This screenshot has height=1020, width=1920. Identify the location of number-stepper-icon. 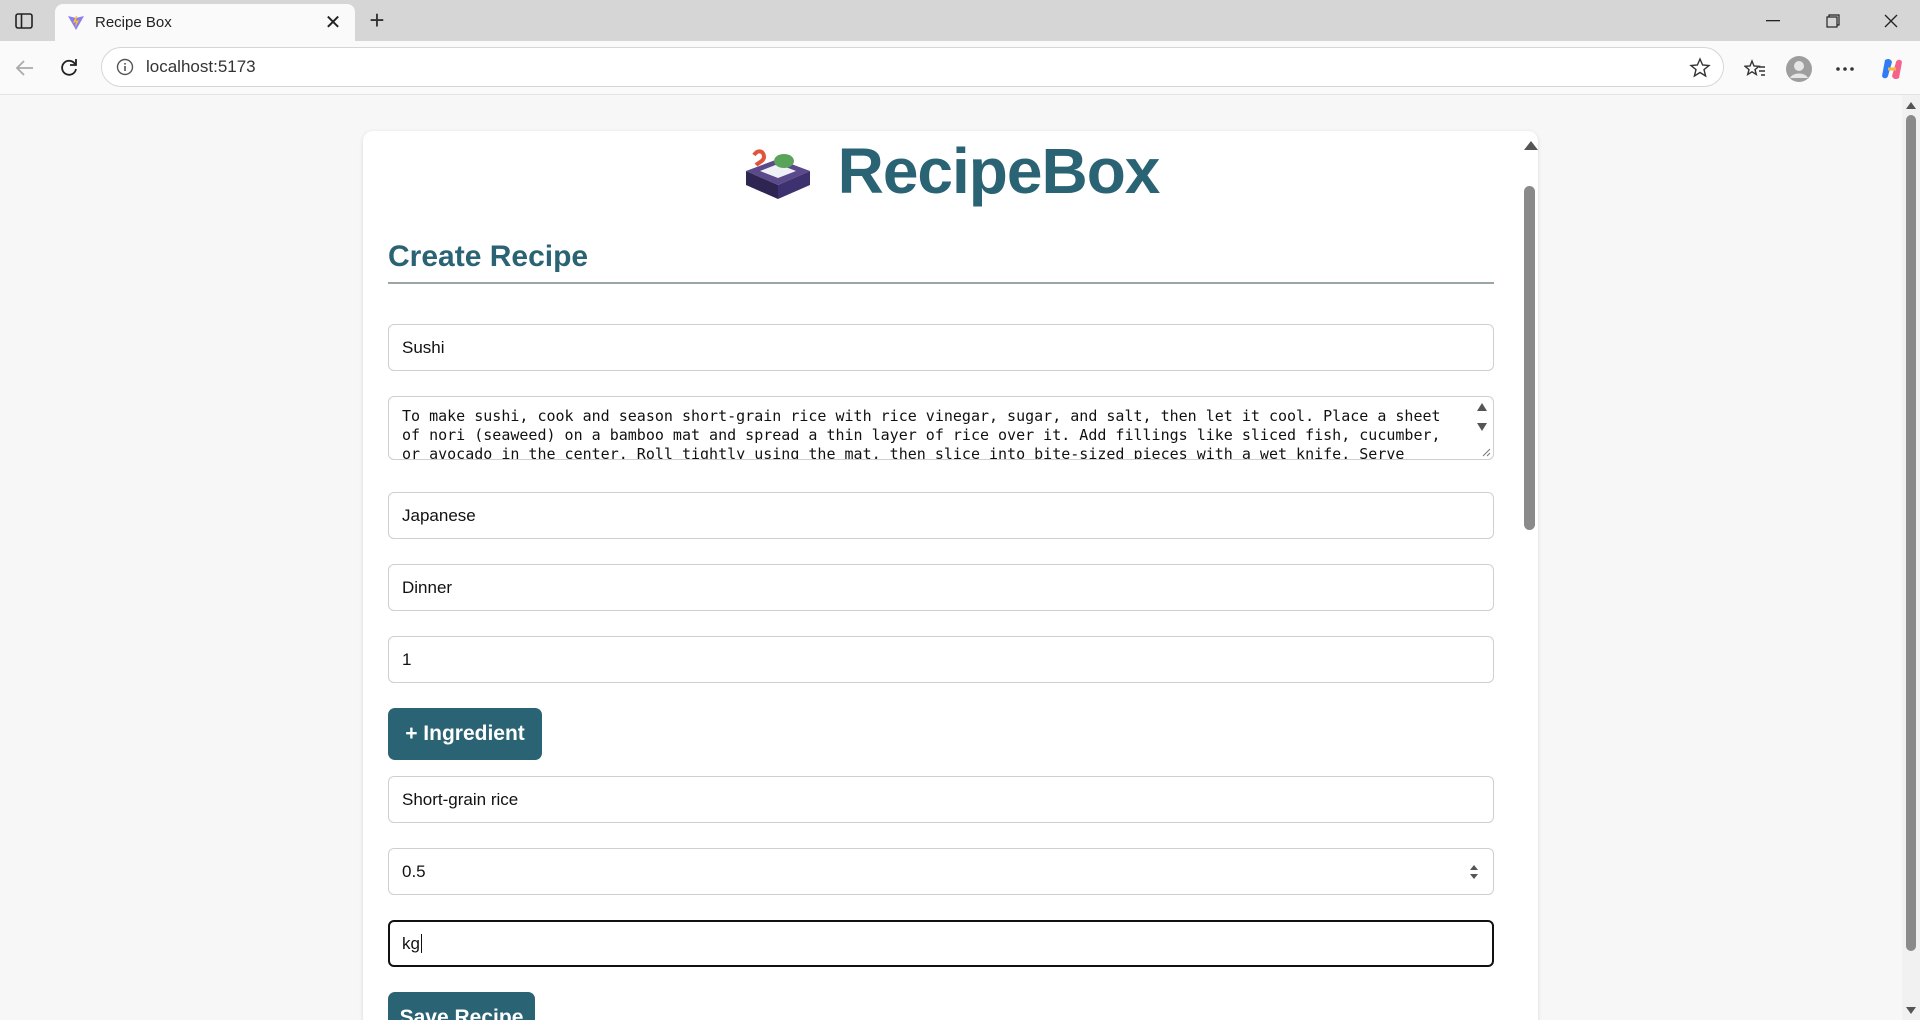
(1474, 872).